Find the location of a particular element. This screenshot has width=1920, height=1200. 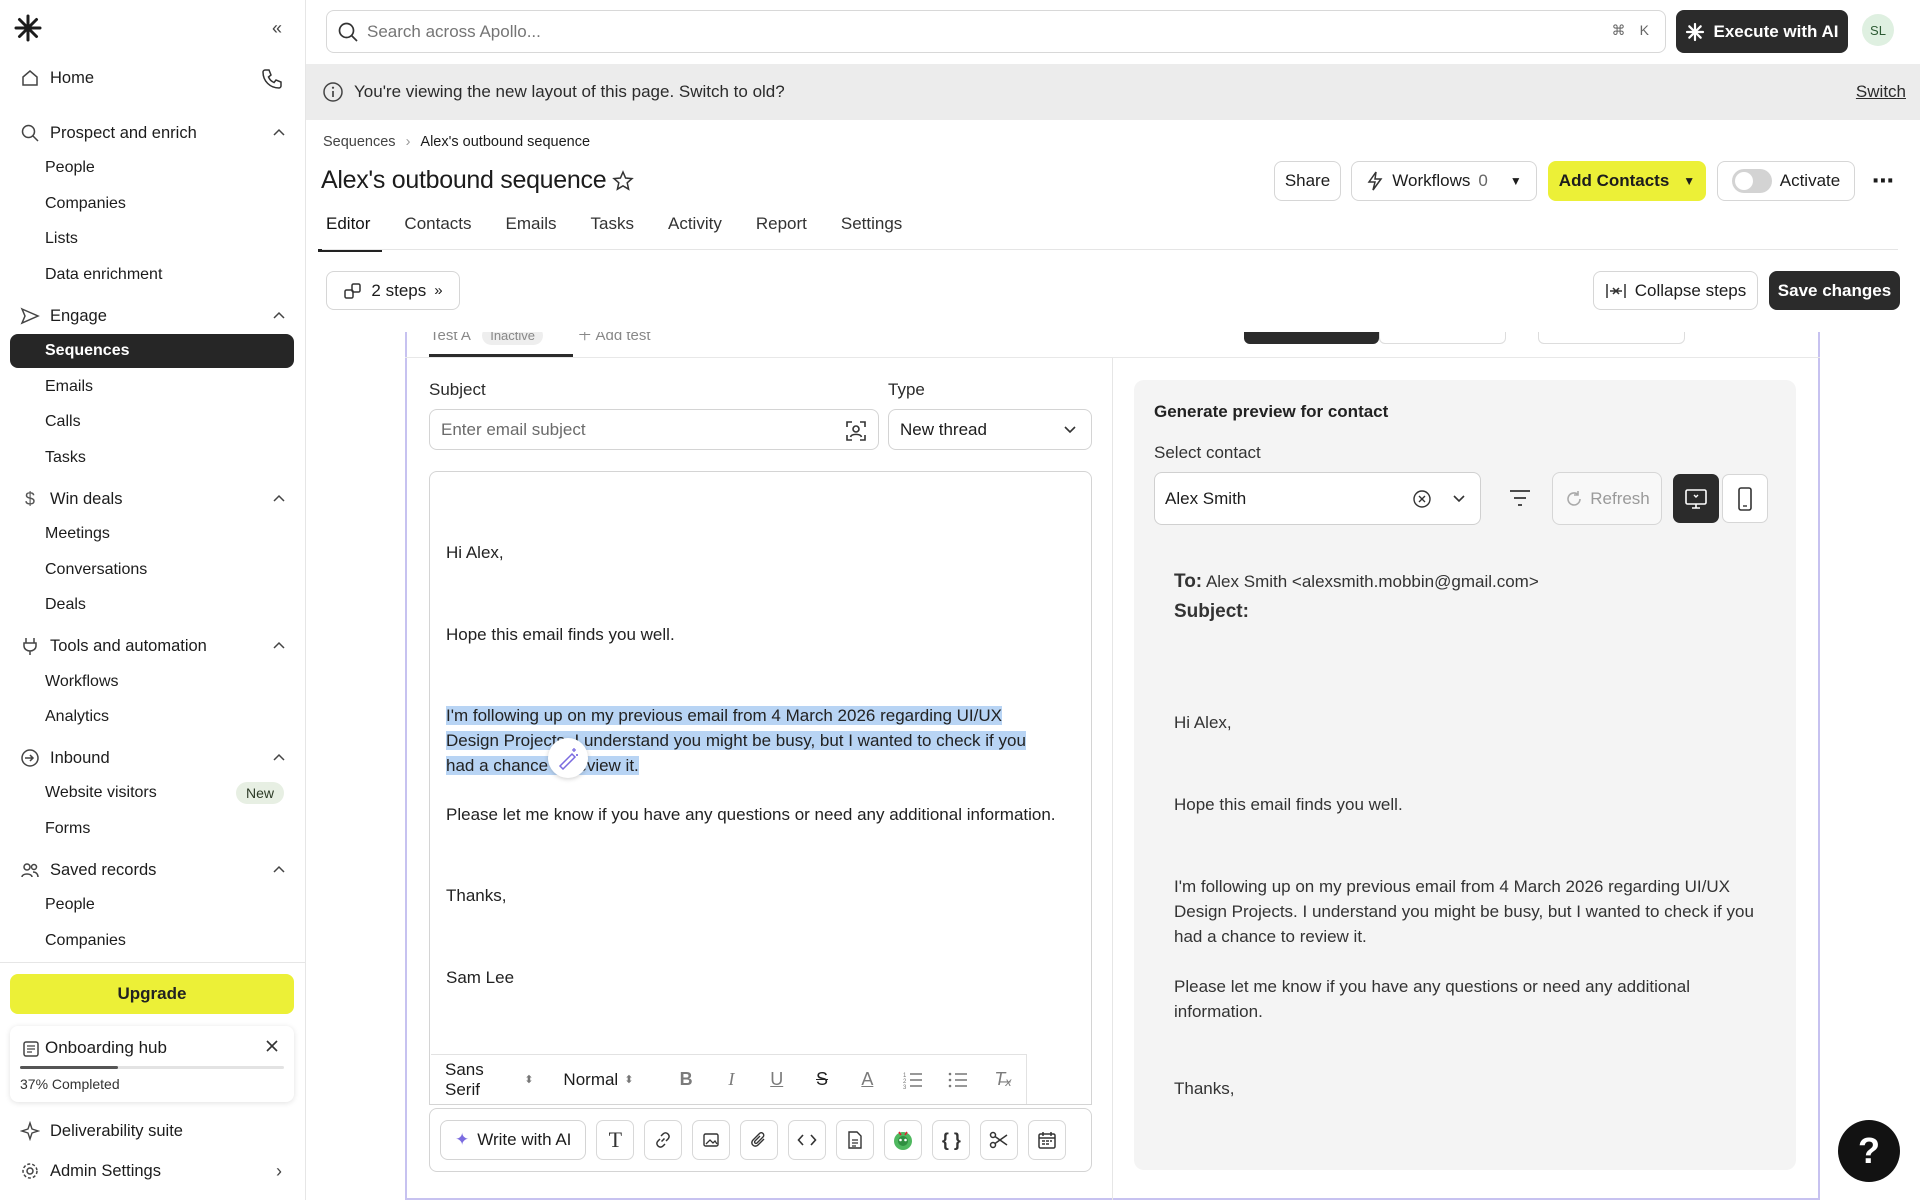

execute-with-ai-button: Execute with AI is located at coordinates (1762, 31).